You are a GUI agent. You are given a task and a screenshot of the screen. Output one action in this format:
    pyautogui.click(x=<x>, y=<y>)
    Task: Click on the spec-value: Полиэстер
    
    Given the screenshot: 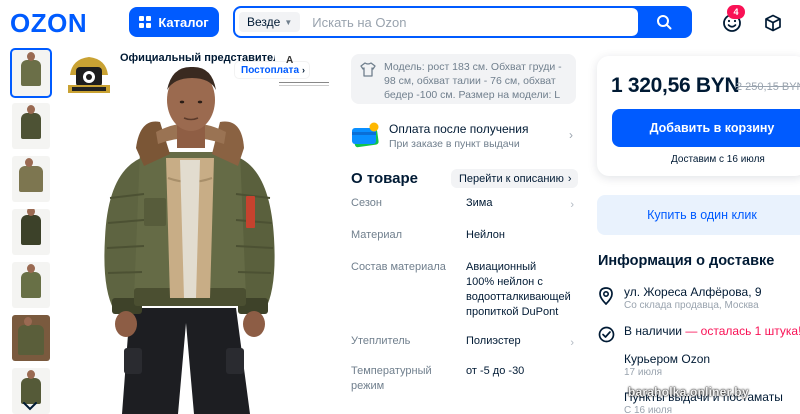 What is the action you would take?
    pyautogui.click(x=493, y=341)
    